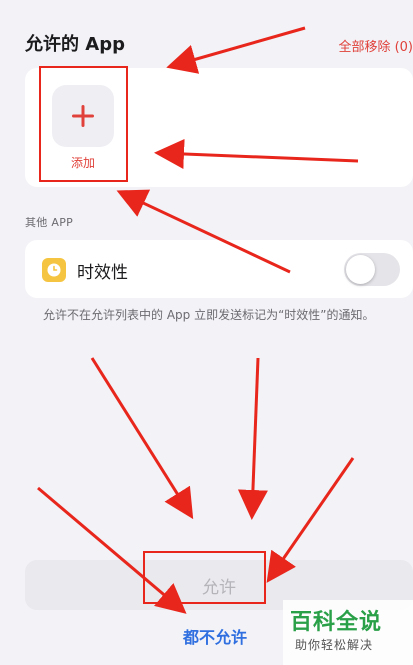  I want to click on time-sensitive-toggle, so click(372, 269).